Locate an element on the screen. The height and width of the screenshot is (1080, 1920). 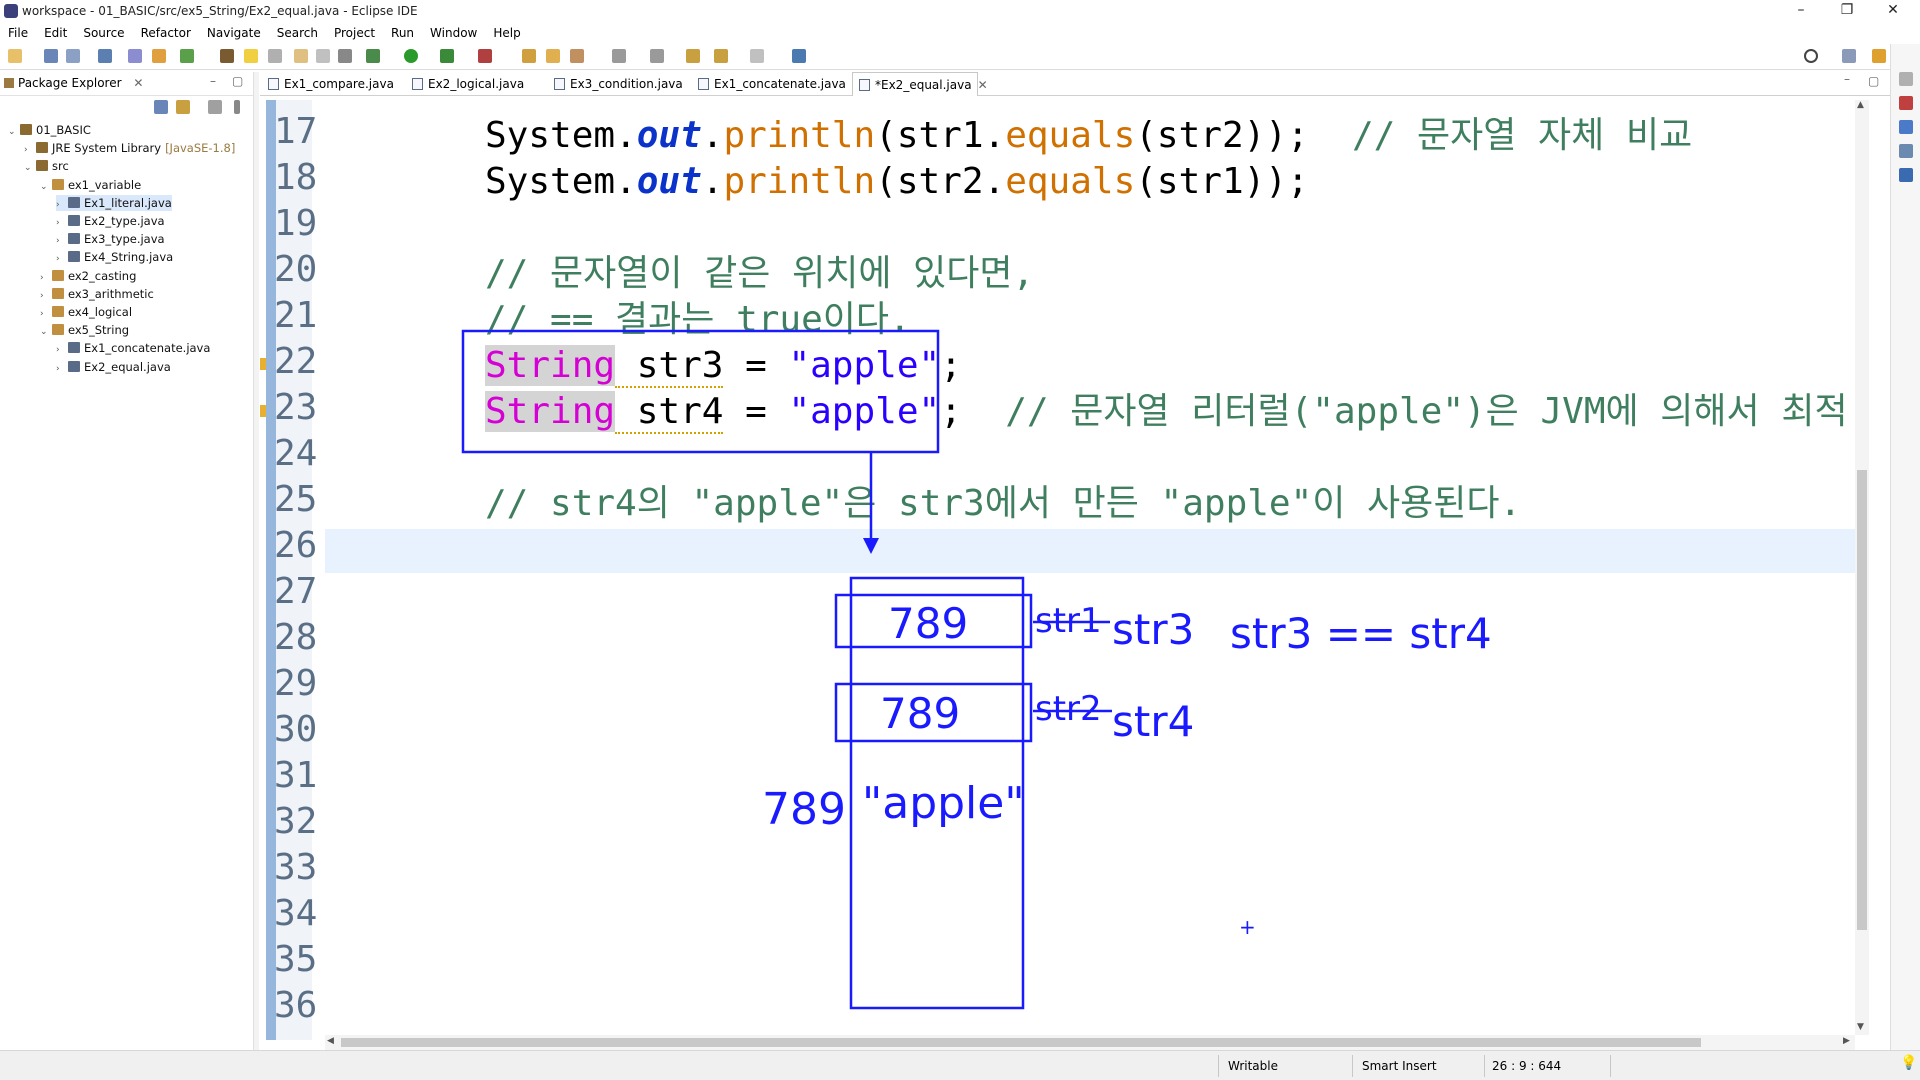
scroll-right-icon: ▶ is located at coordinates (1846, 1041).